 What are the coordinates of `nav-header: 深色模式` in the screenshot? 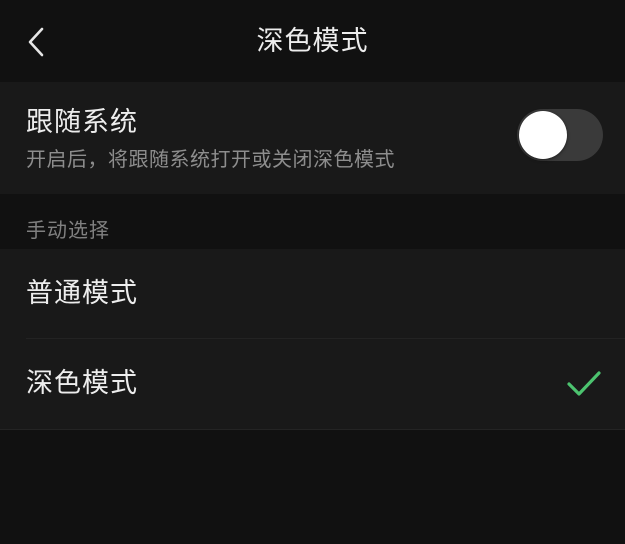 It's located at (312, 40).